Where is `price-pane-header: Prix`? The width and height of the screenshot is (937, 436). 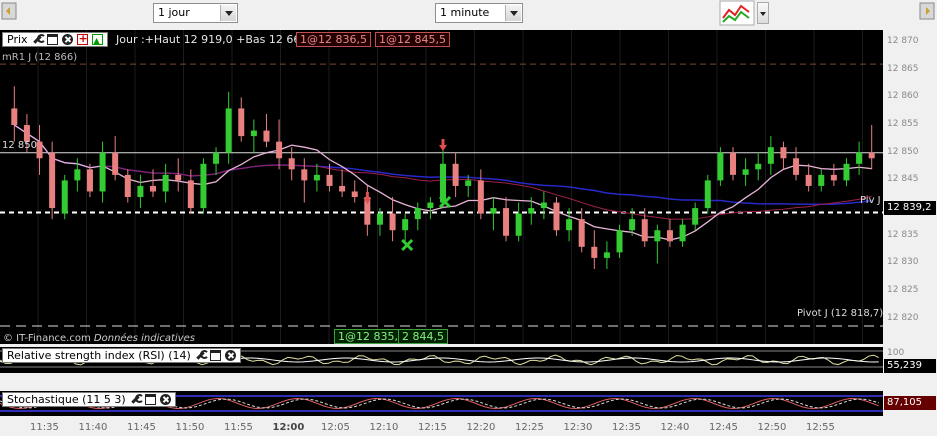 price-pane-header: Prix is located at coordinates (55, 39).